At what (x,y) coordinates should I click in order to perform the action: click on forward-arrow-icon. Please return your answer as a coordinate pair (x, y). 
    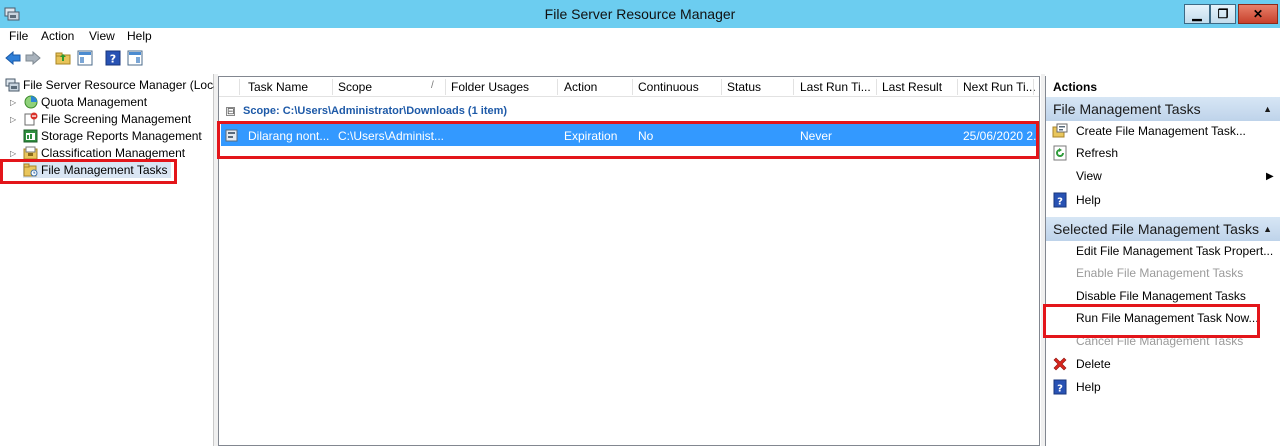
    Looking at the image, I should click on (33, 58).